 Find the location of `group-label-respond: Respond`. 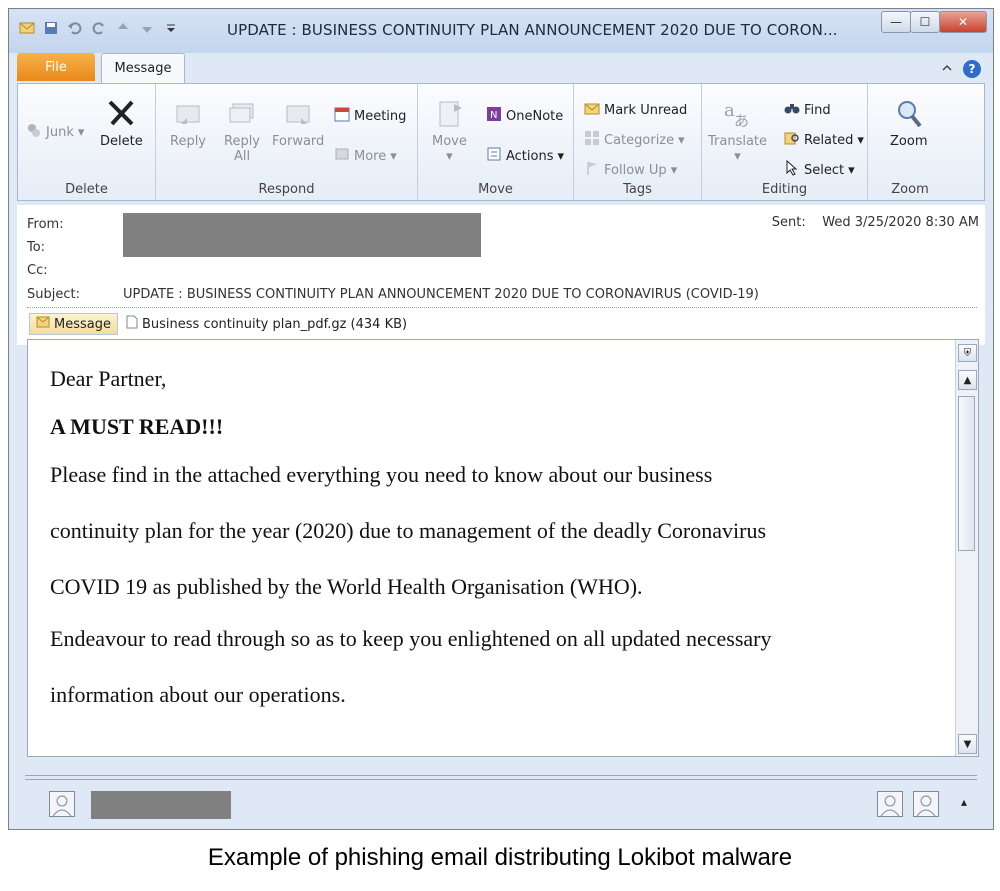

group-label-respond: Respond is located at coordinates (286, 189).